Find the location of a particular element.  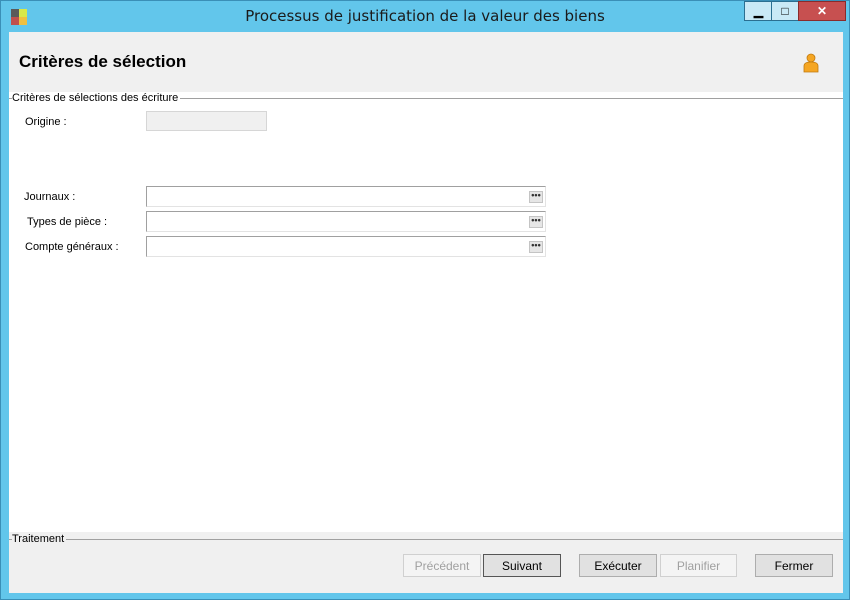

types-piece-input is located at coordinates (337, 221).